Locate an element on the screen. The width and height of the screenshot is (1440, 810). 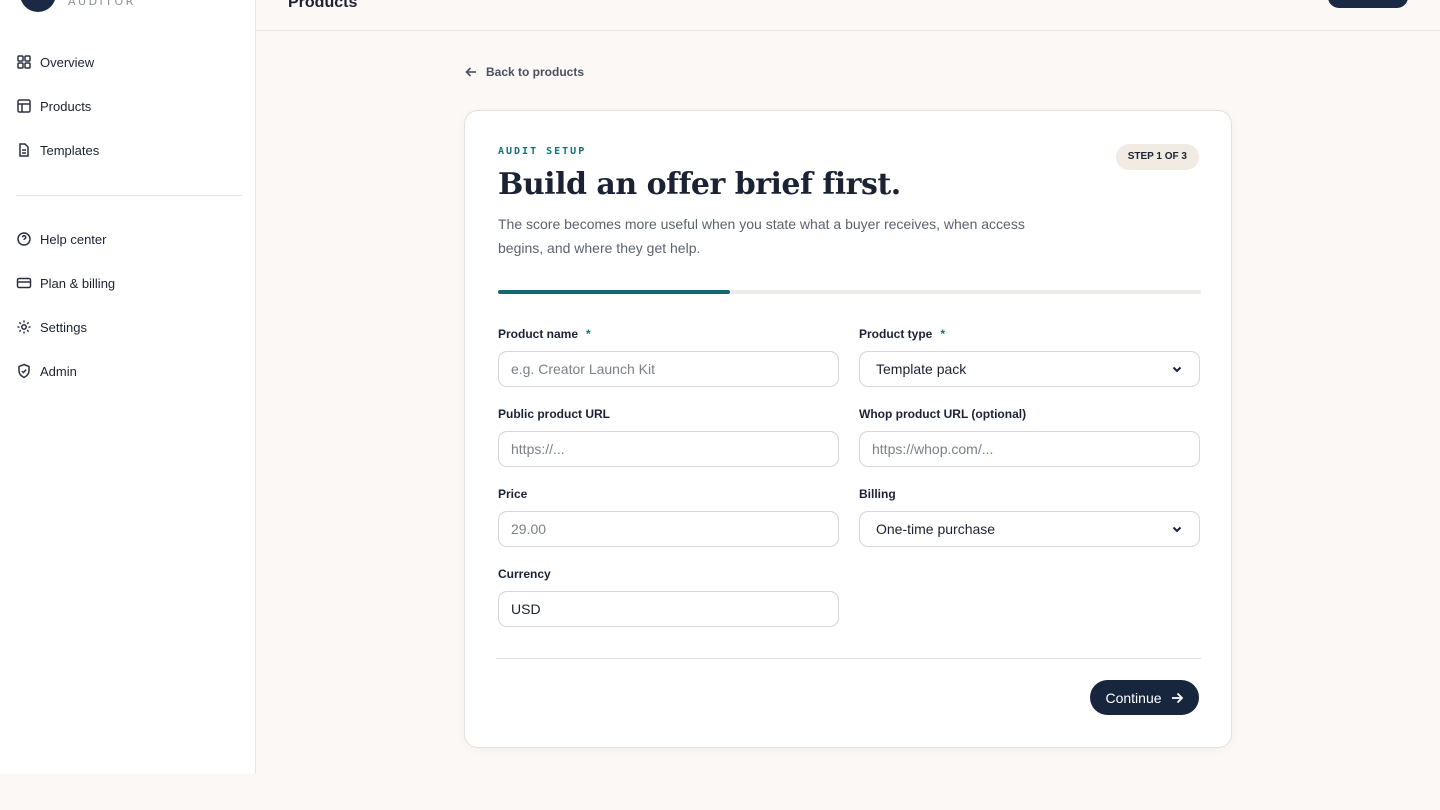
sidebar-item-plan-billing: Plan & billing is located at coordinates (128, 283).